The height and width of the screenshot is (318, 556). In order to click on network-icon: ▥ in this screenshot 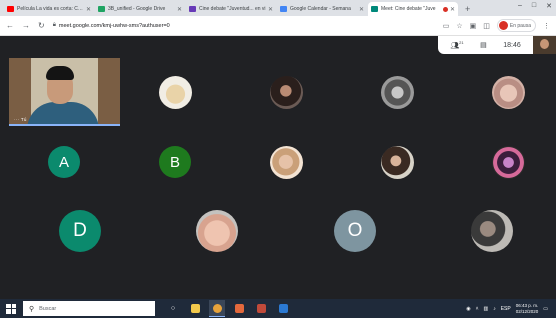, I will do `click(485, 309)`.